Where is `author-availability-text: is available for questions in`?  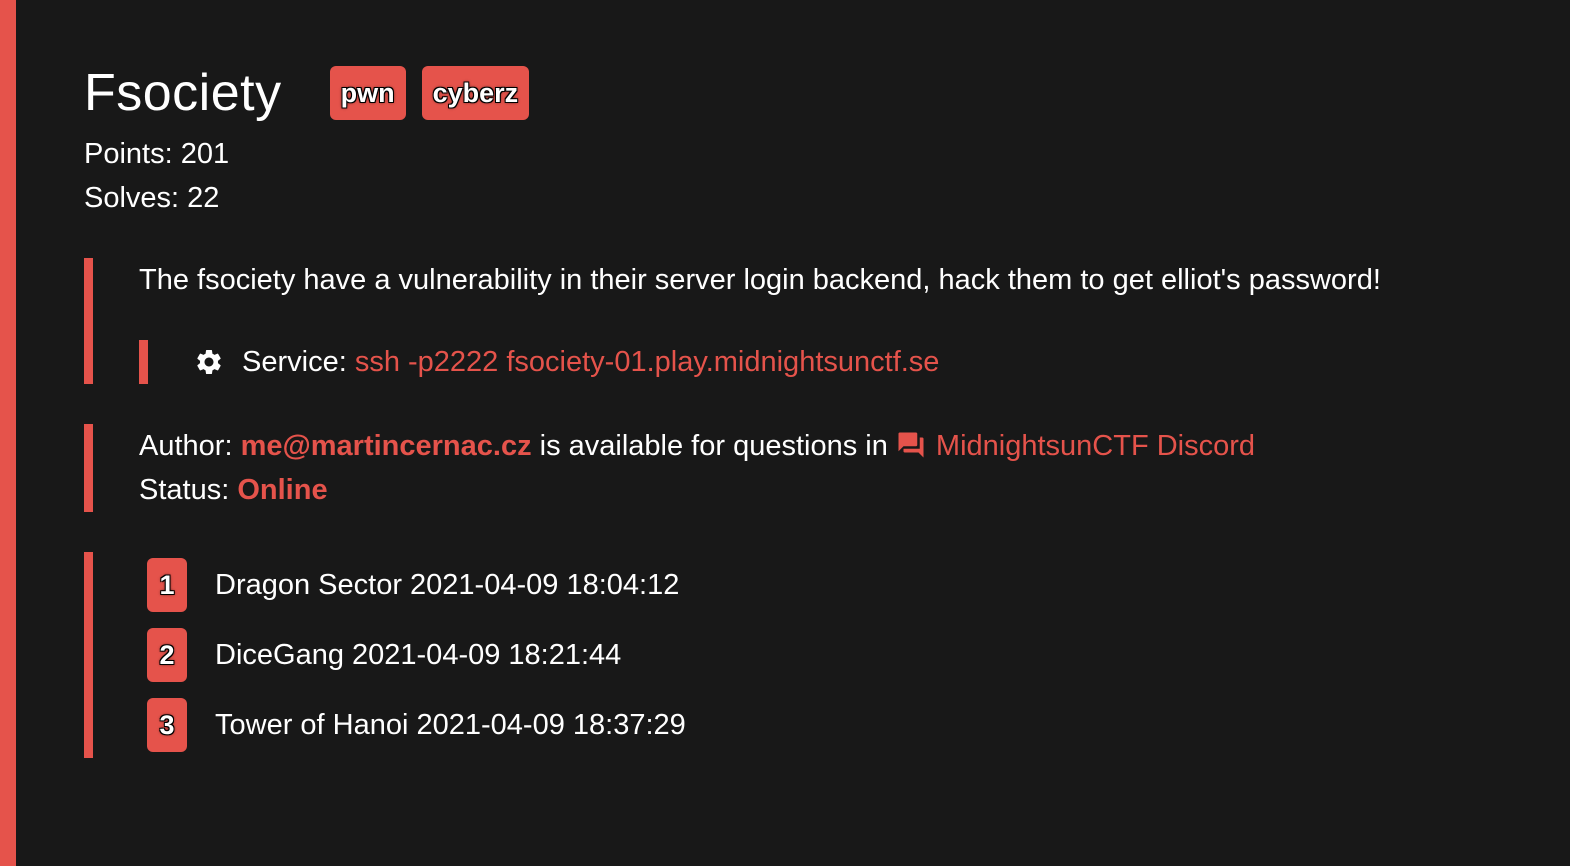 author-availability-text: is available for questions in is located at coordinates (713, 446).